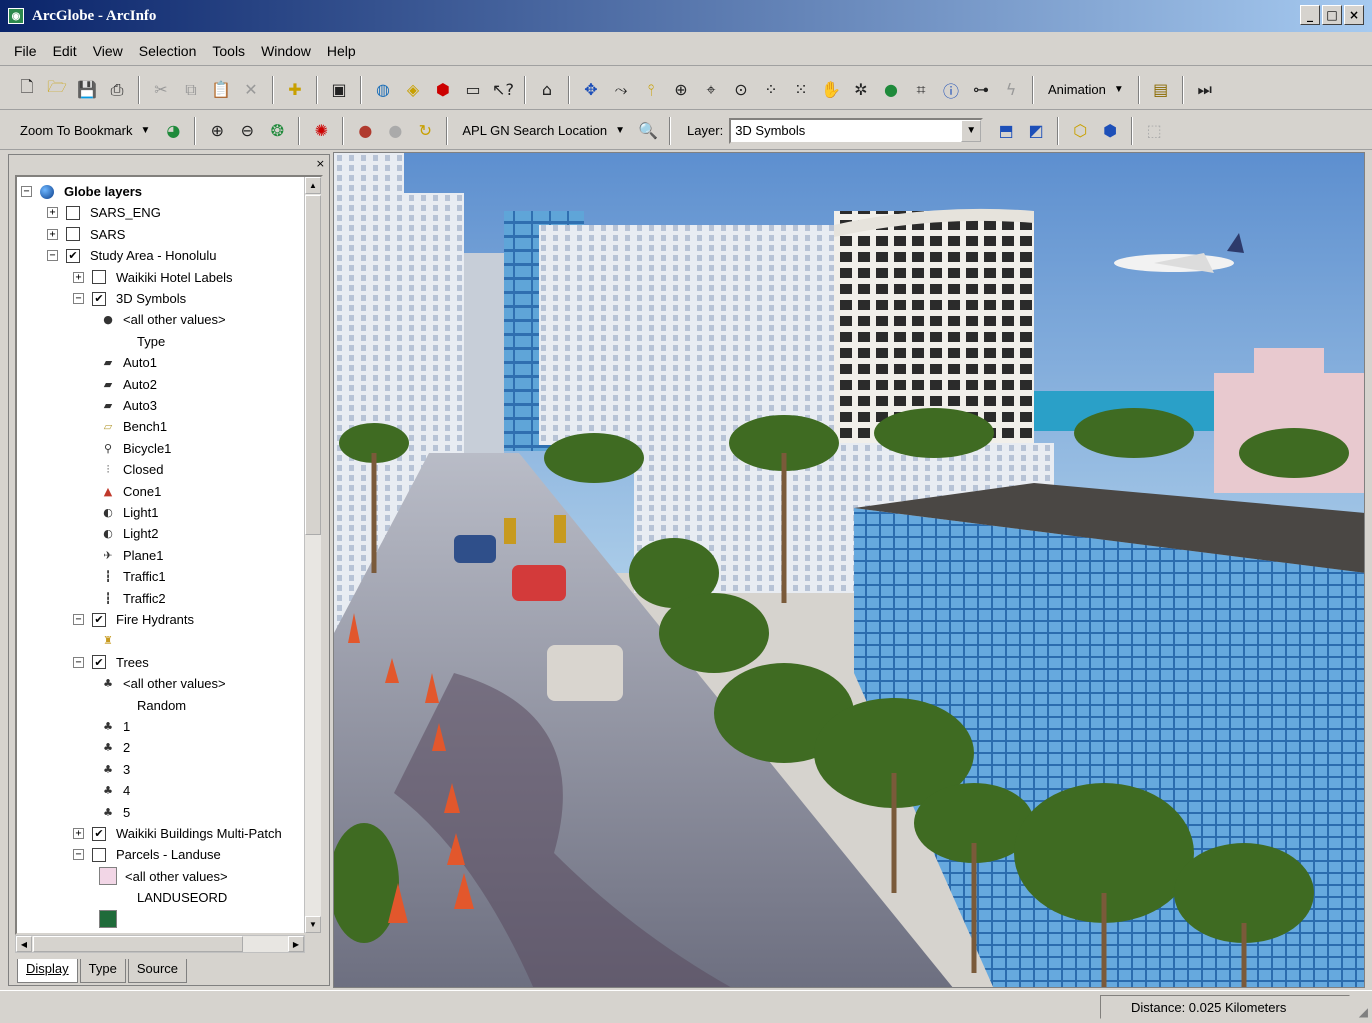 This screenshot has width=1372, height=1023. I want to click on toolbox-icon: ⬢, so click(443, 90).